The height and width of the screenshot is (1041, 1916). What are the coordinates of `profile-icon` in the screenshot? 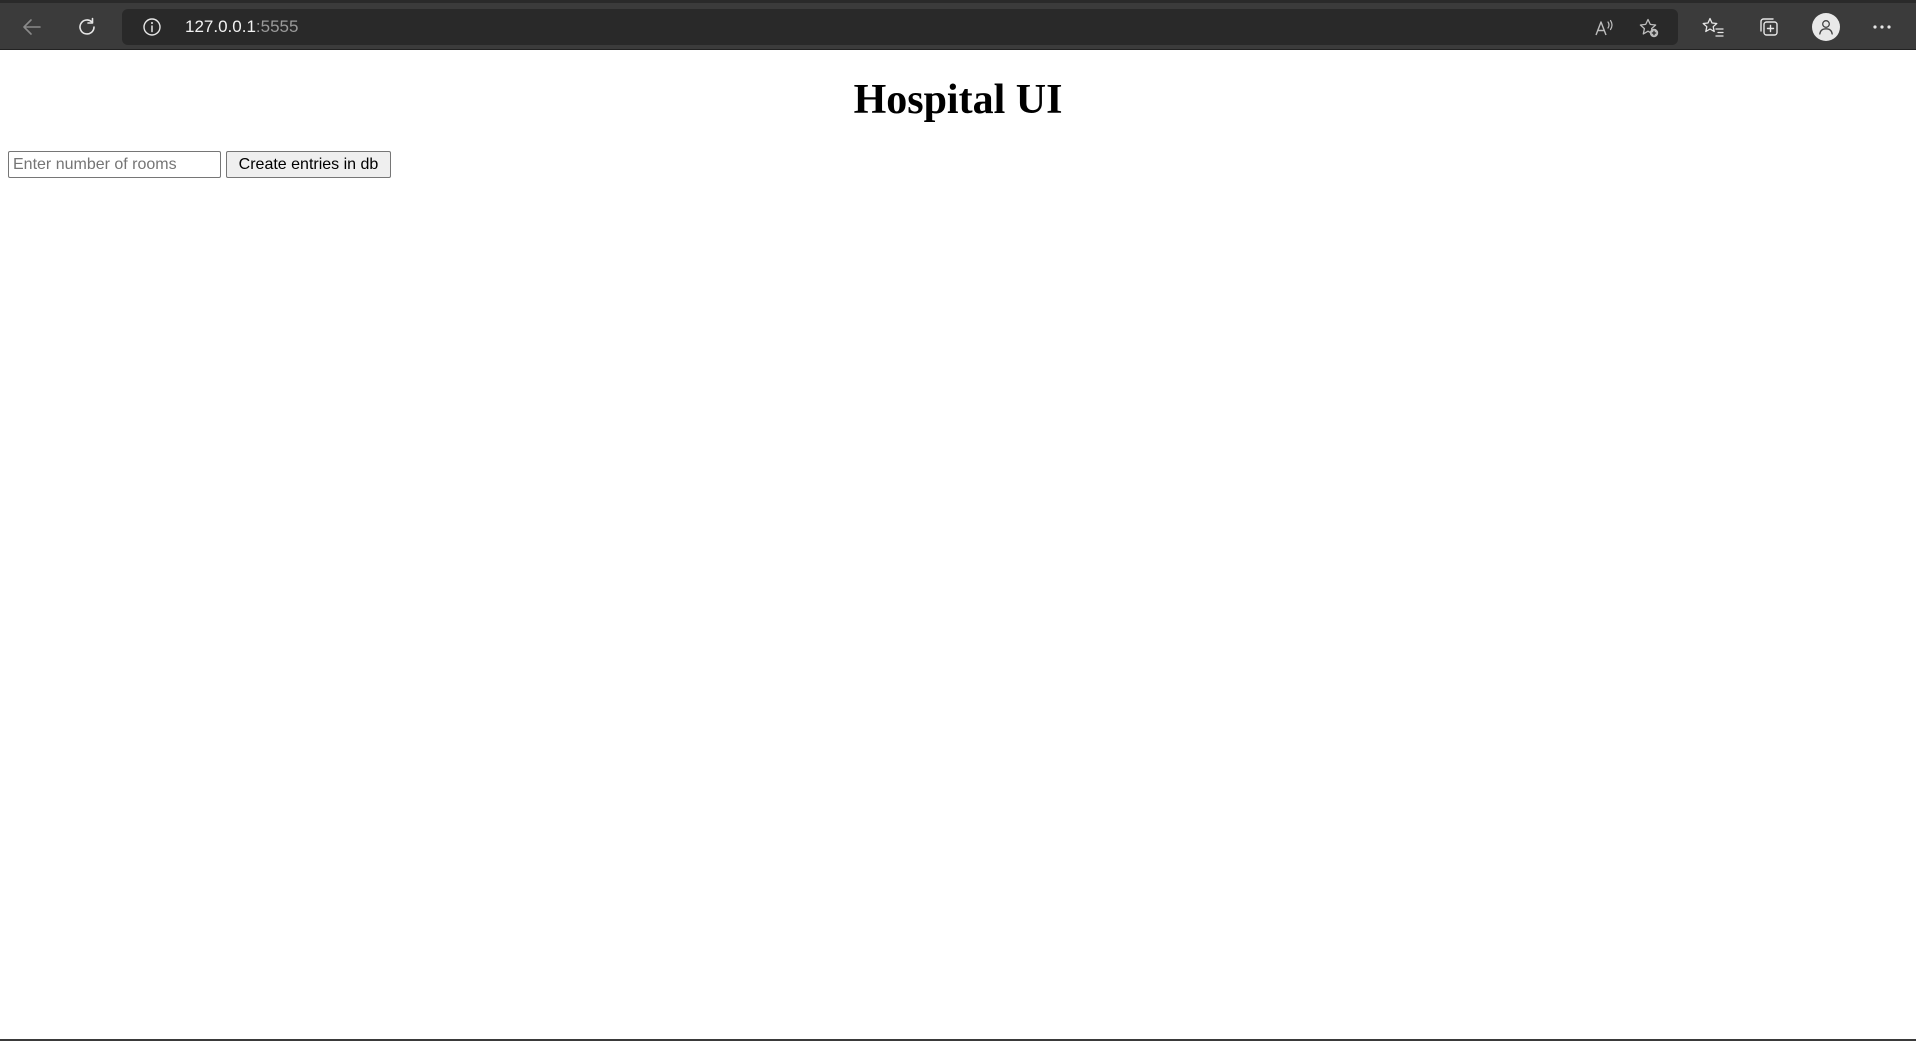 It's located at (1826, 27).